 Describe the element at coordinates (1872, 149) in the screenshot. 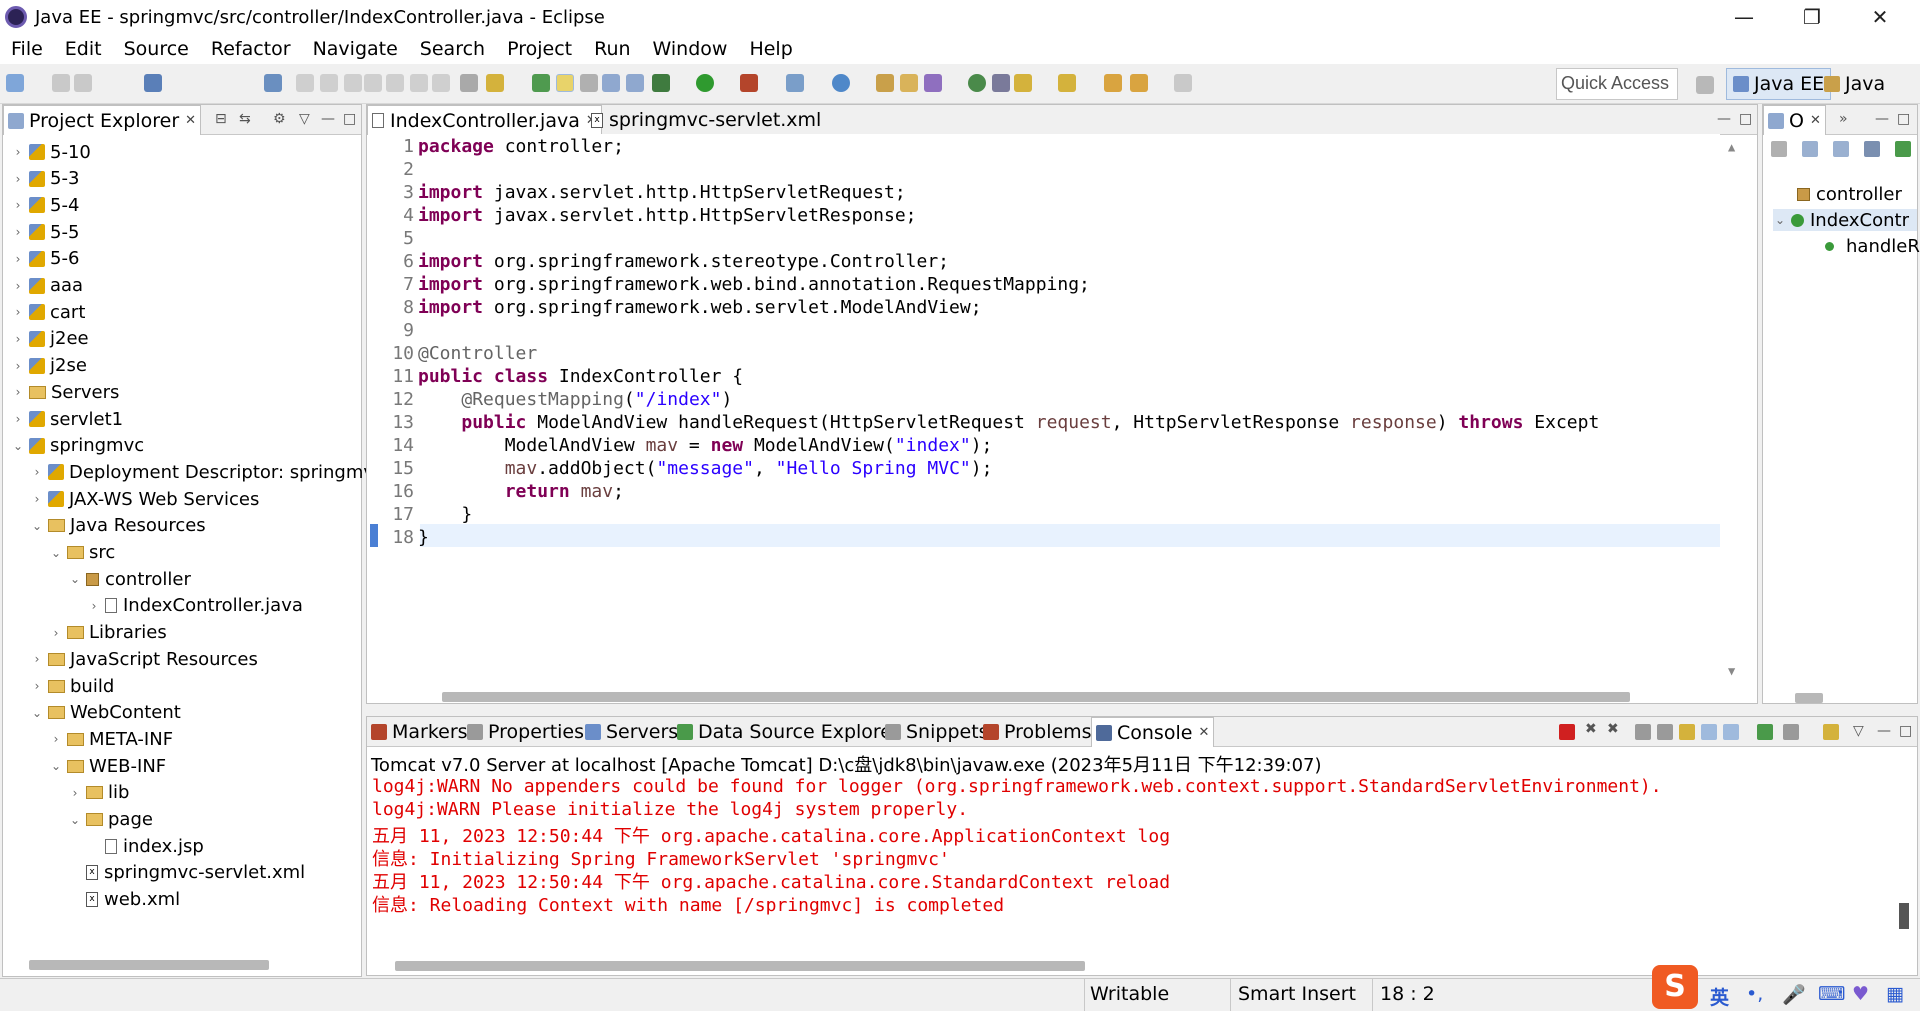

I see `hide-nonpublic-icon` at that location.